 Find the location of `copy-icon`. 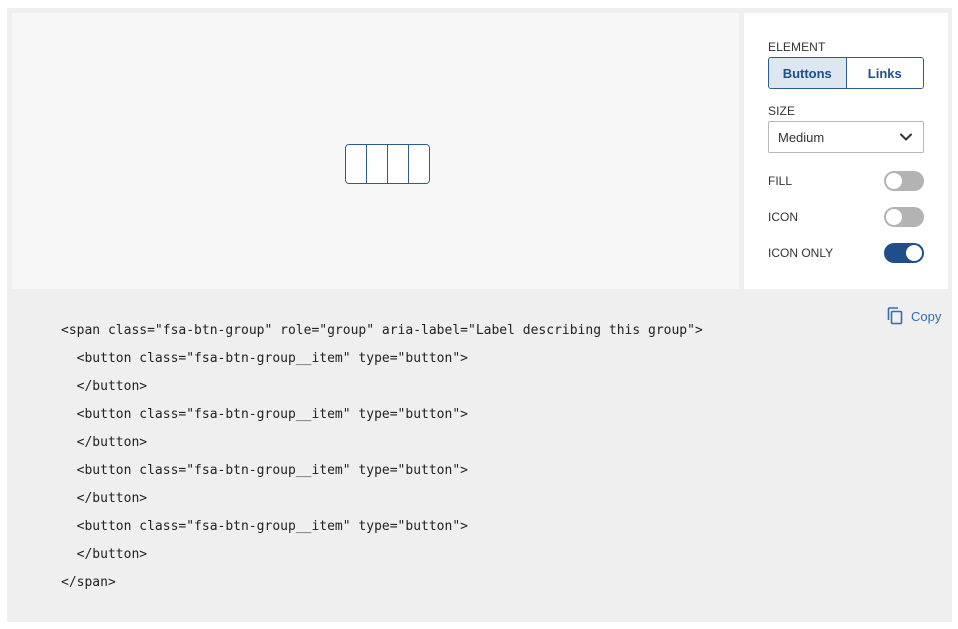

copy-icon is located at coordinates (895, 316).